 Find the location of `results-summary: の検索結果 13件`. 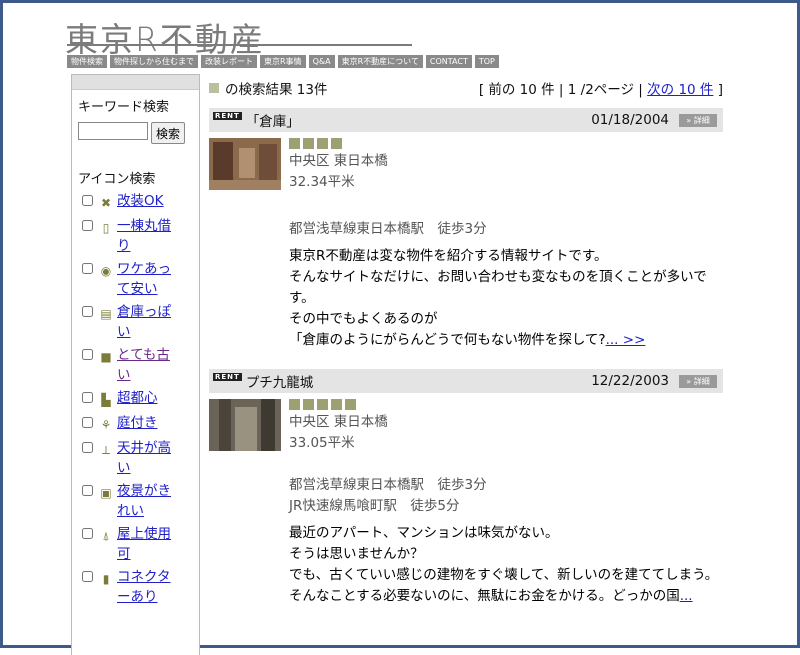

results-summary: の検索結果 13件 is located at coordinates (276, 90).